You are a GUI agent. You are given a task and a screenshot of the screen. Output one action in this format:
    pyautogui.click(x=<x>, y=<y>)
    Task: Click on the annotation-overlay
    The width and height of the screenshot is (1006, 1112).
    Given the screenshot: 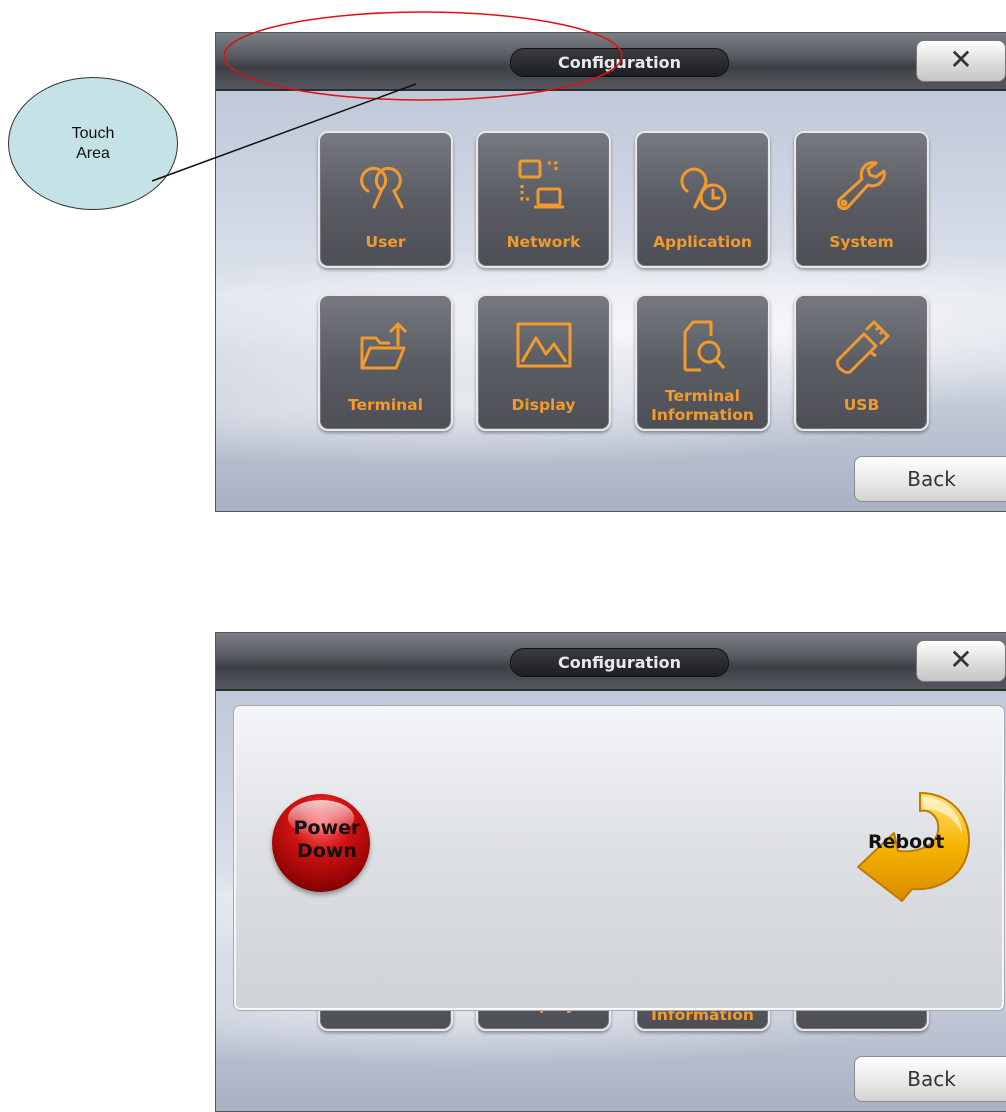 What is the action you would take?
    pyautogui.click(x=387, y=96)
    